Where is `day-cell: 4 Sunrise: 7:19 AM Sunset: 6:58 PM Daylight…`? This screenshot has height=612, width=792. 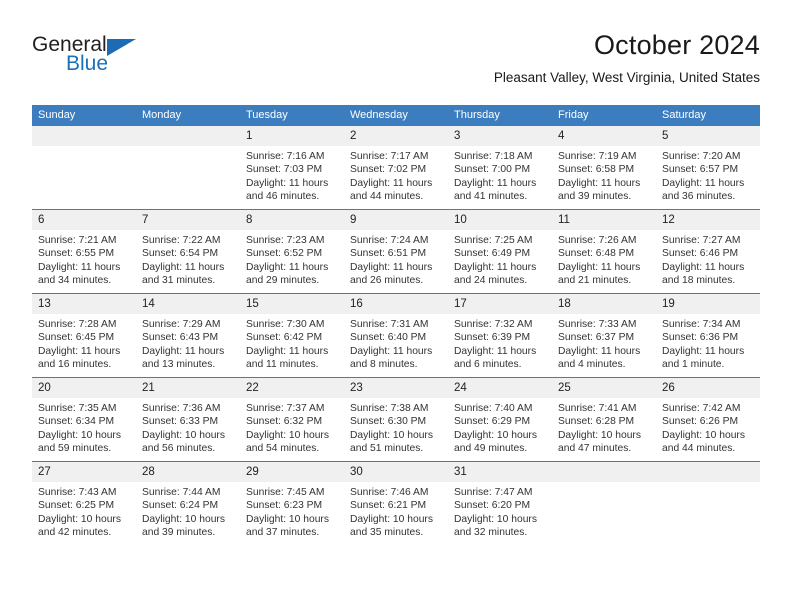
day-cell: 4 Sunrise: 7:19 AM Sunset: 6:58 PM Daylight… is located at coordinates (604, 168).